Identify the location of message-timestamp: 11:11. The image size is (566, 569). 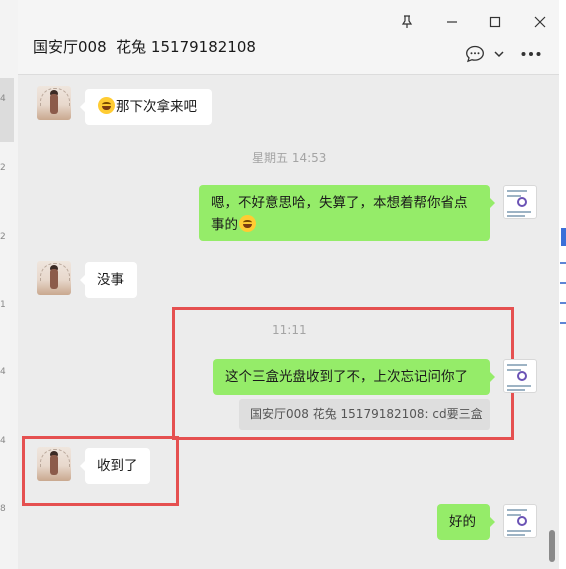
(289, 330).